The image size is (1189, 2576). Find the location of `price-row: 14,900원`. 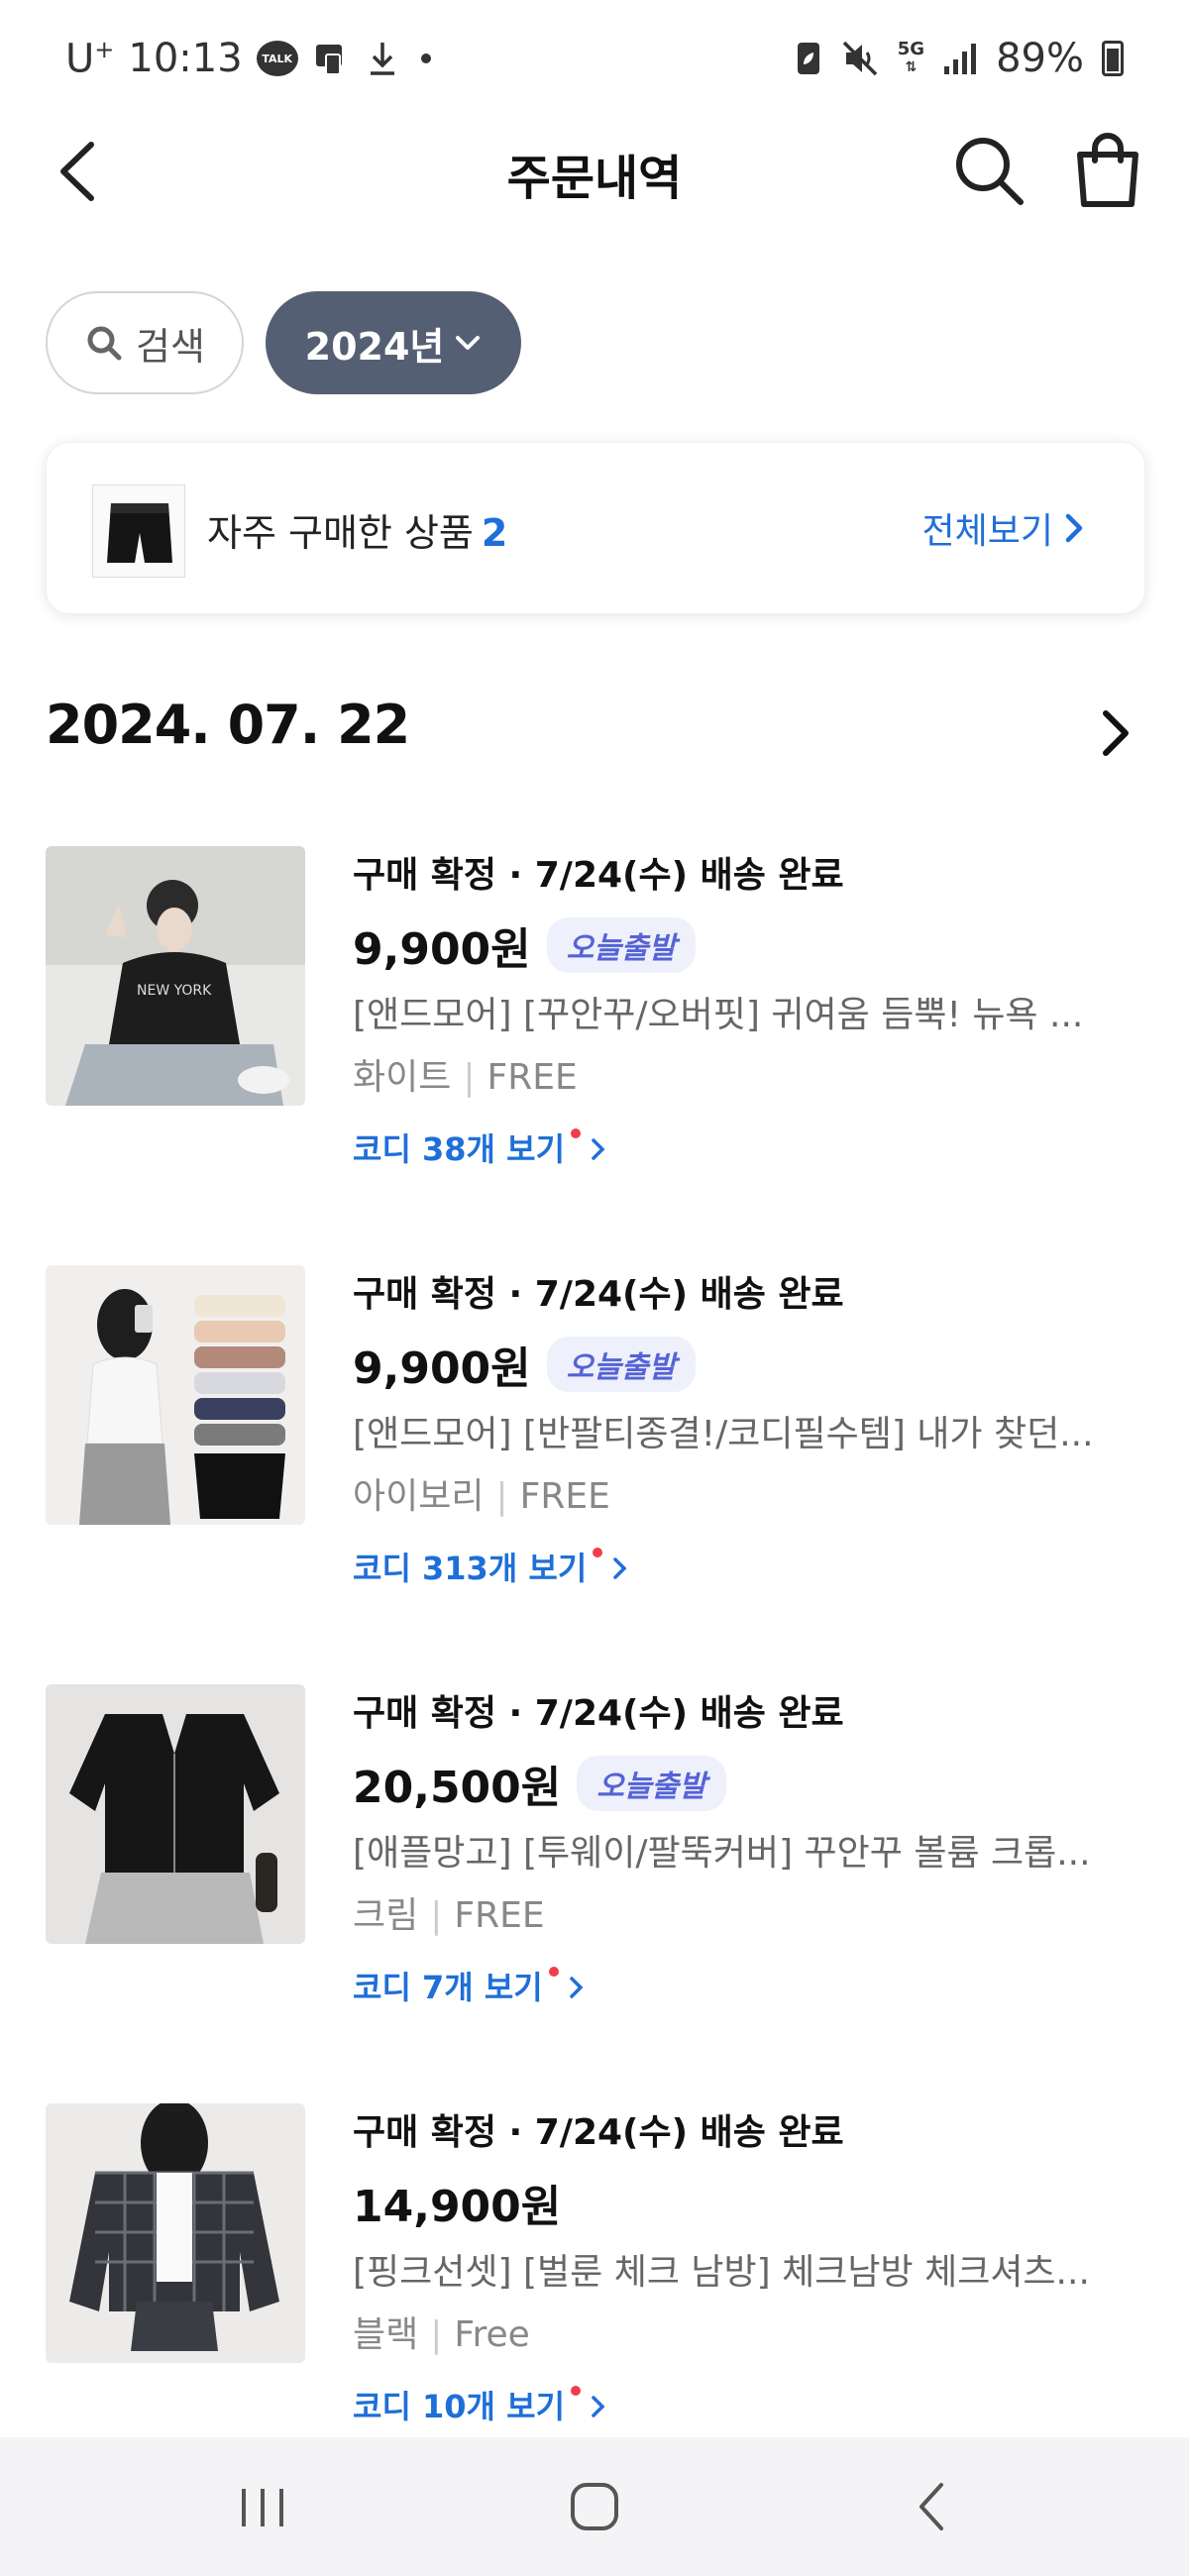

price-row: 14,900원 is located at coordinates (749, 2203).